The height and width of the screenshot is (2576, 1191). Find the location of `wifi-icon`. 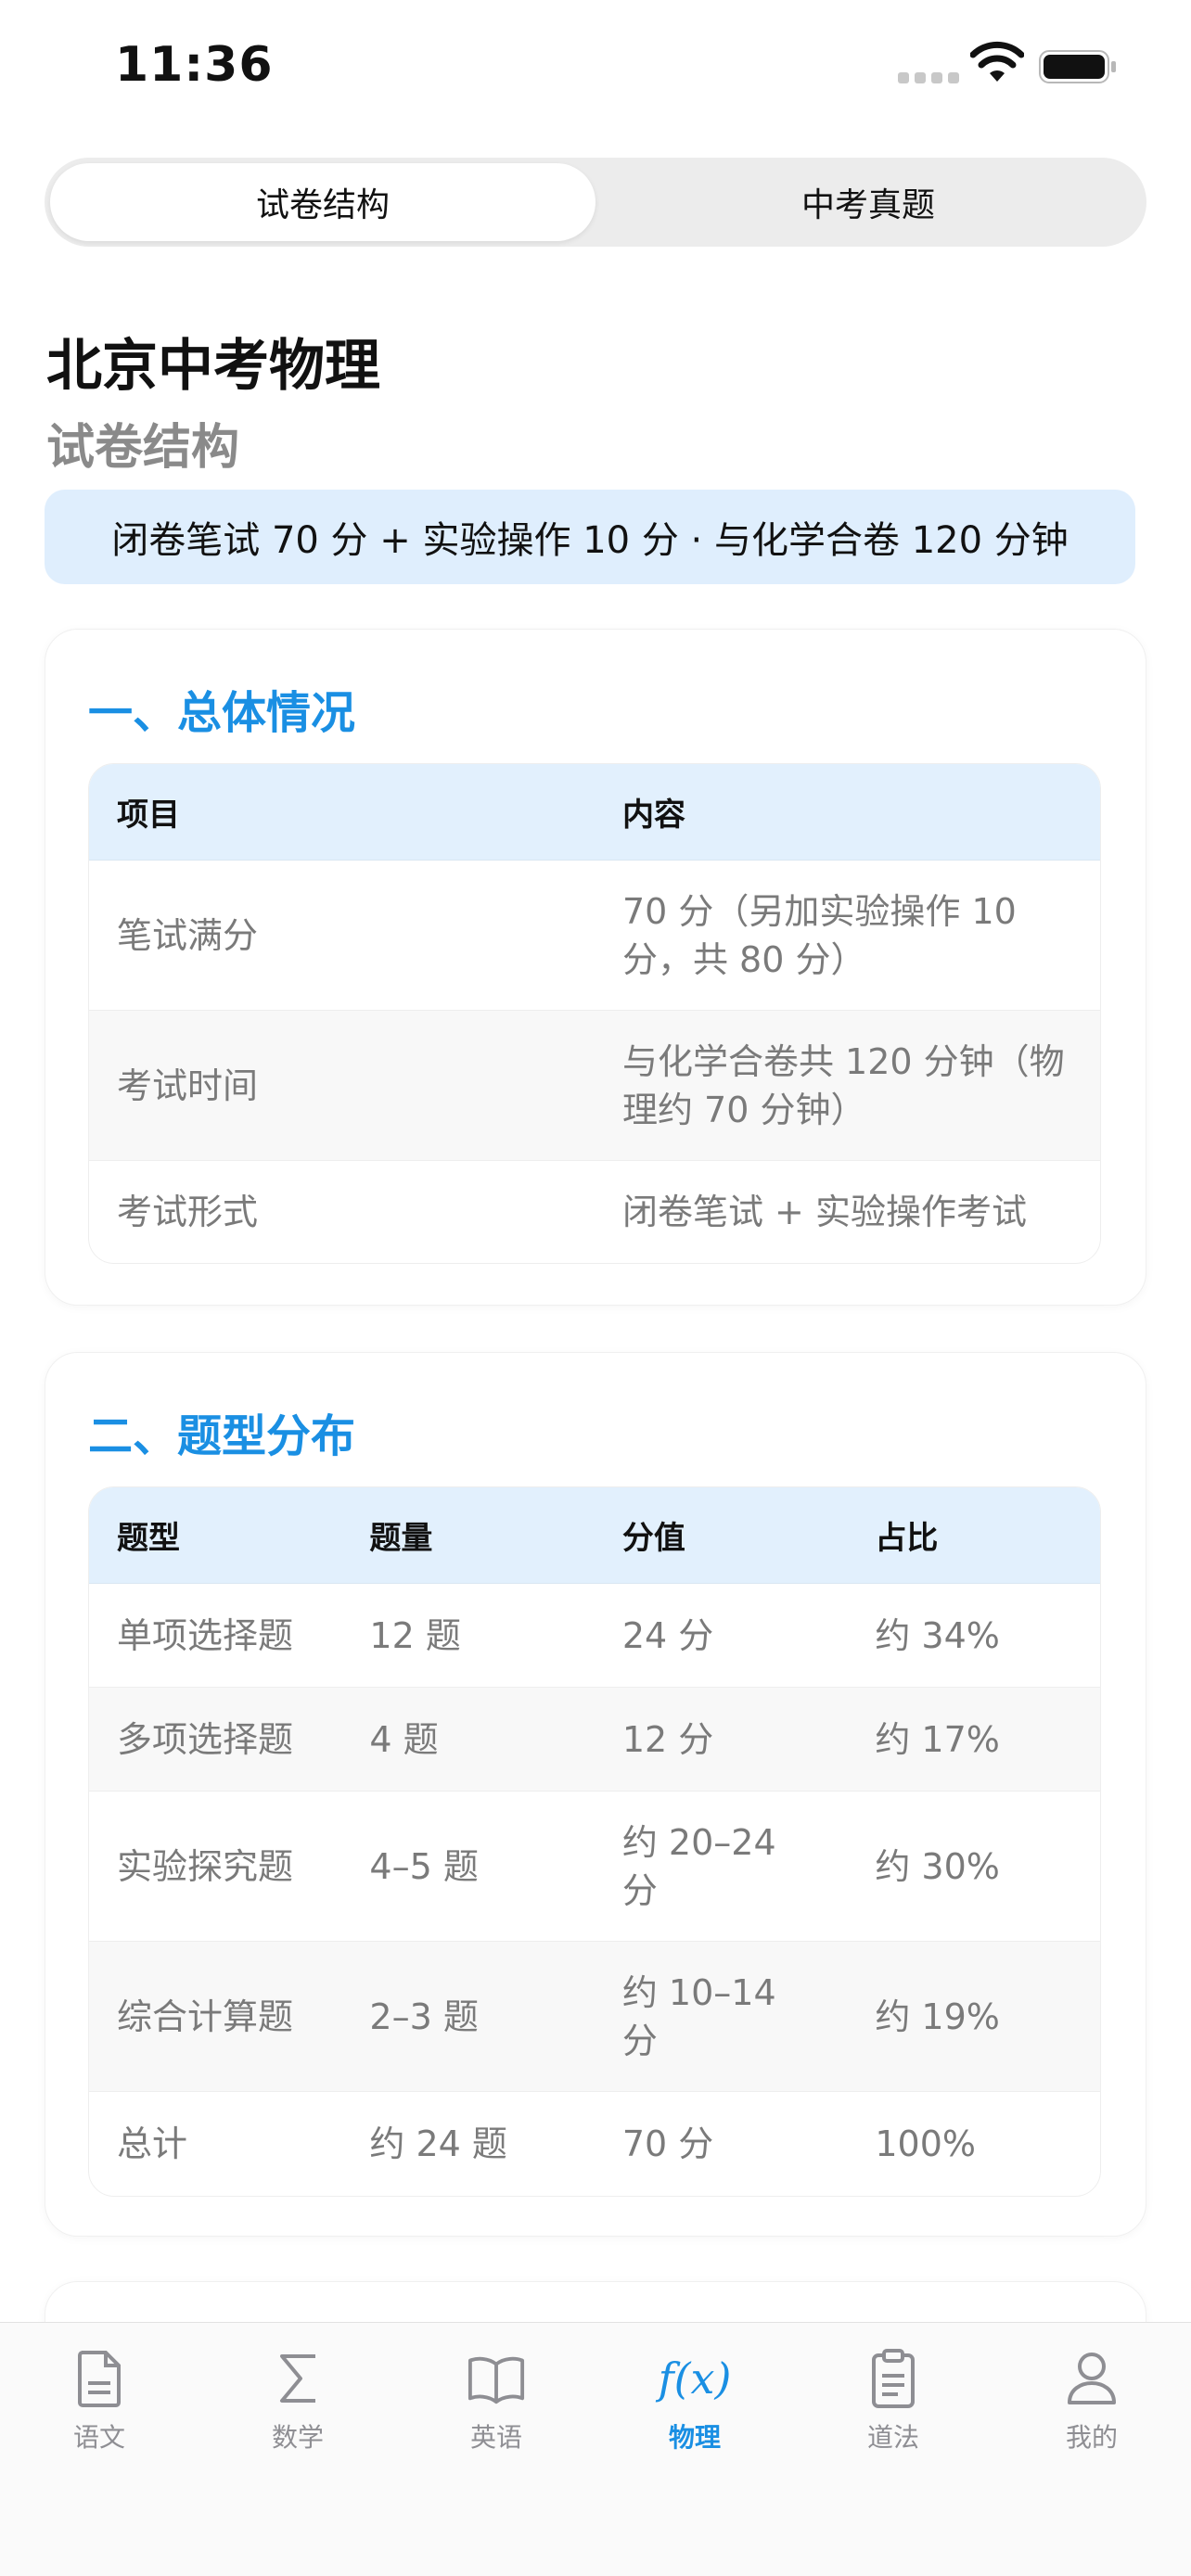

wifi-icon is located at coordinates (997, 61).